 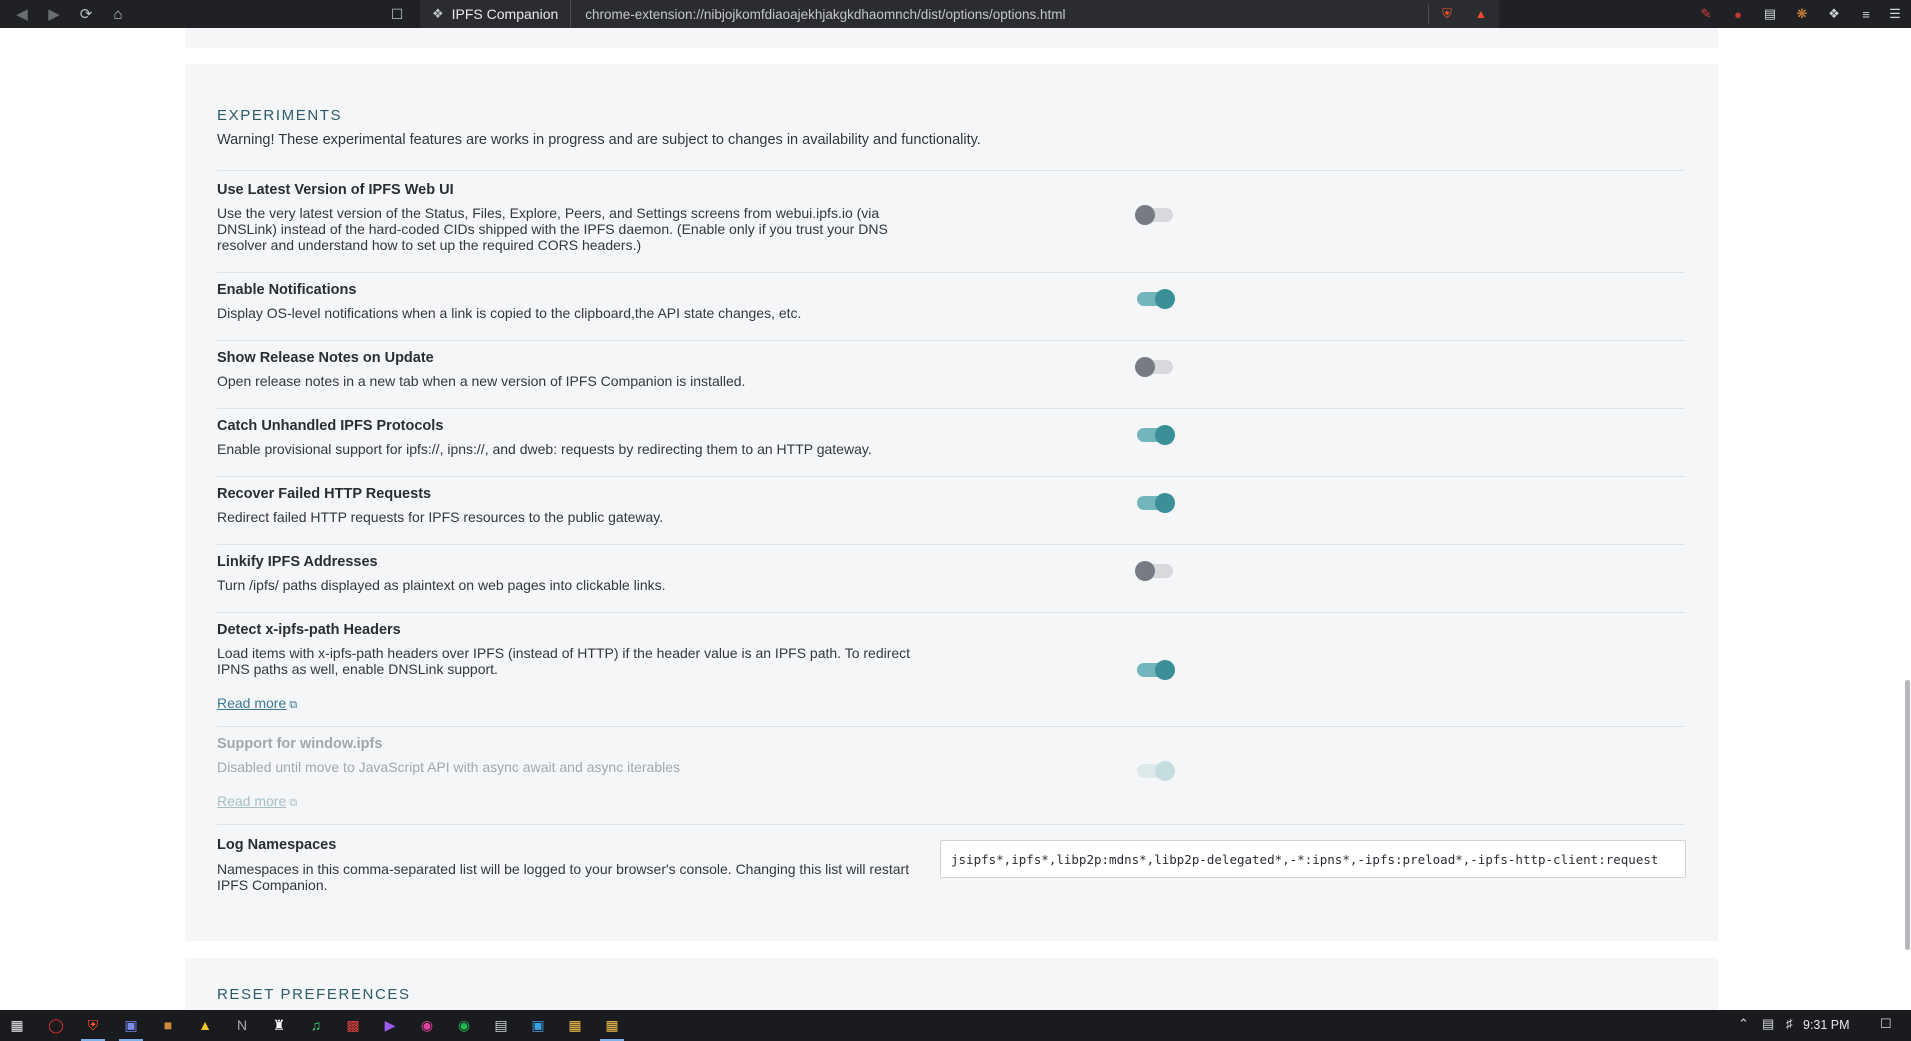 I want to click on option-title: Enable Notifications, so click(x=287, y=290).